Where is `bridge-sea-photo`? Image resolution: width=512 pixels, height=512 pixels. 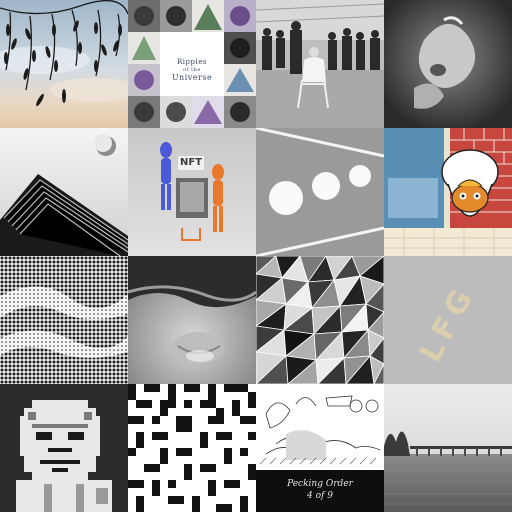 bridge-sea-photo is located at coordinates (448, 448).